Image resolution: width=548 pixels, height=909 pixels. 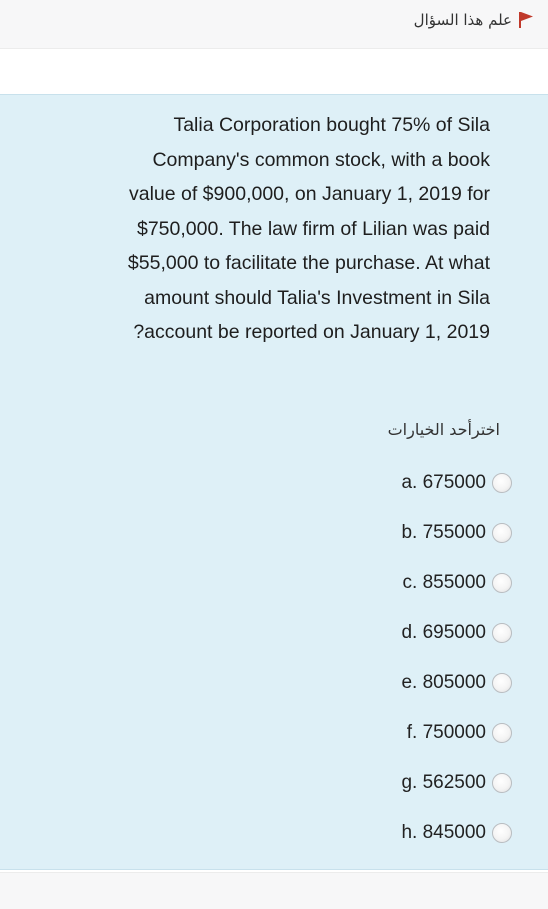 What do you see at coordinates (443, 833) in the screenshot?
I see `option-label: h. 845000` at bounding box center [443, 833].